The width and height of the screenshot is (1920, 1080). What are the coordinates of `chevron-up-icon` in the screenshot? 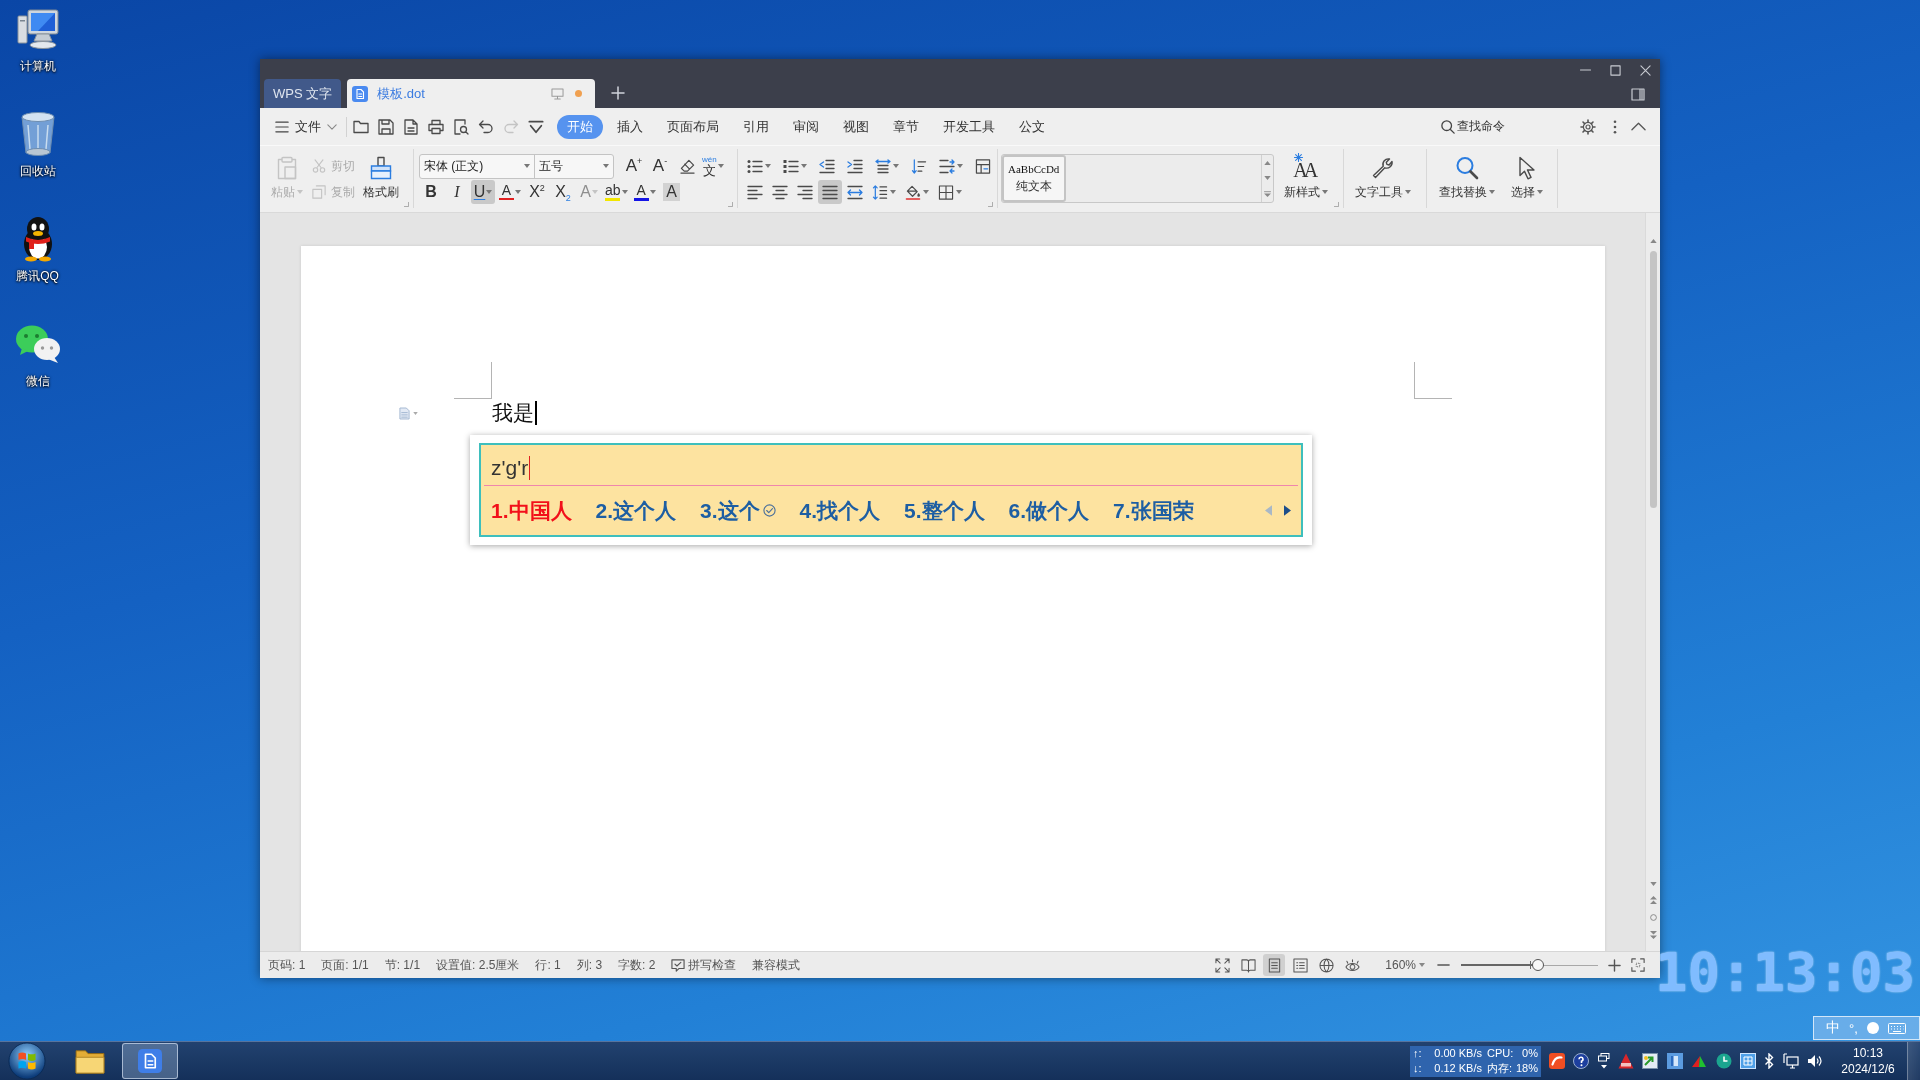 It's located at (1638, 126).